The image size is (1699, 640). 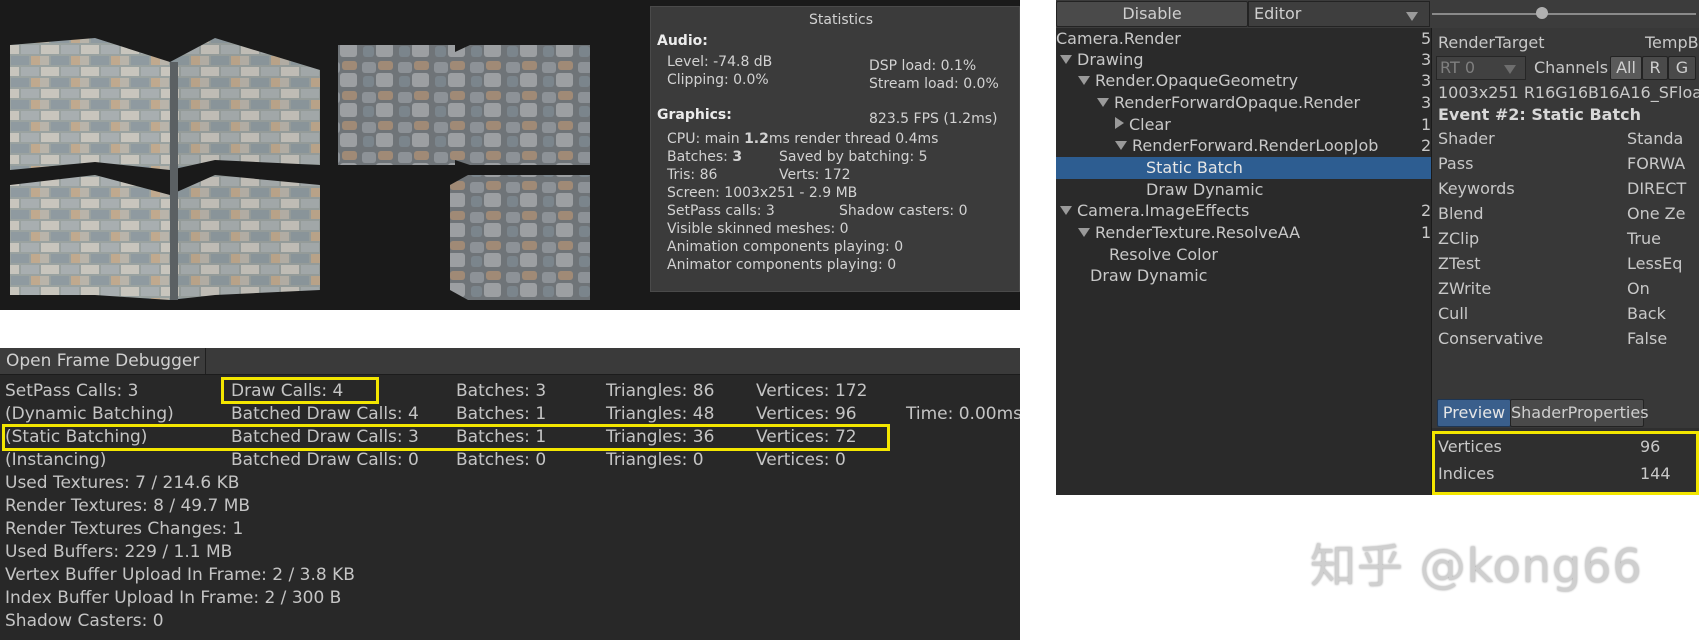 What do you see at coordinates (762, 193) in the screenshot?
I see `screen-readout: Screen: 1003x251 - 2.9 MB` at bounding box center [762, 193].